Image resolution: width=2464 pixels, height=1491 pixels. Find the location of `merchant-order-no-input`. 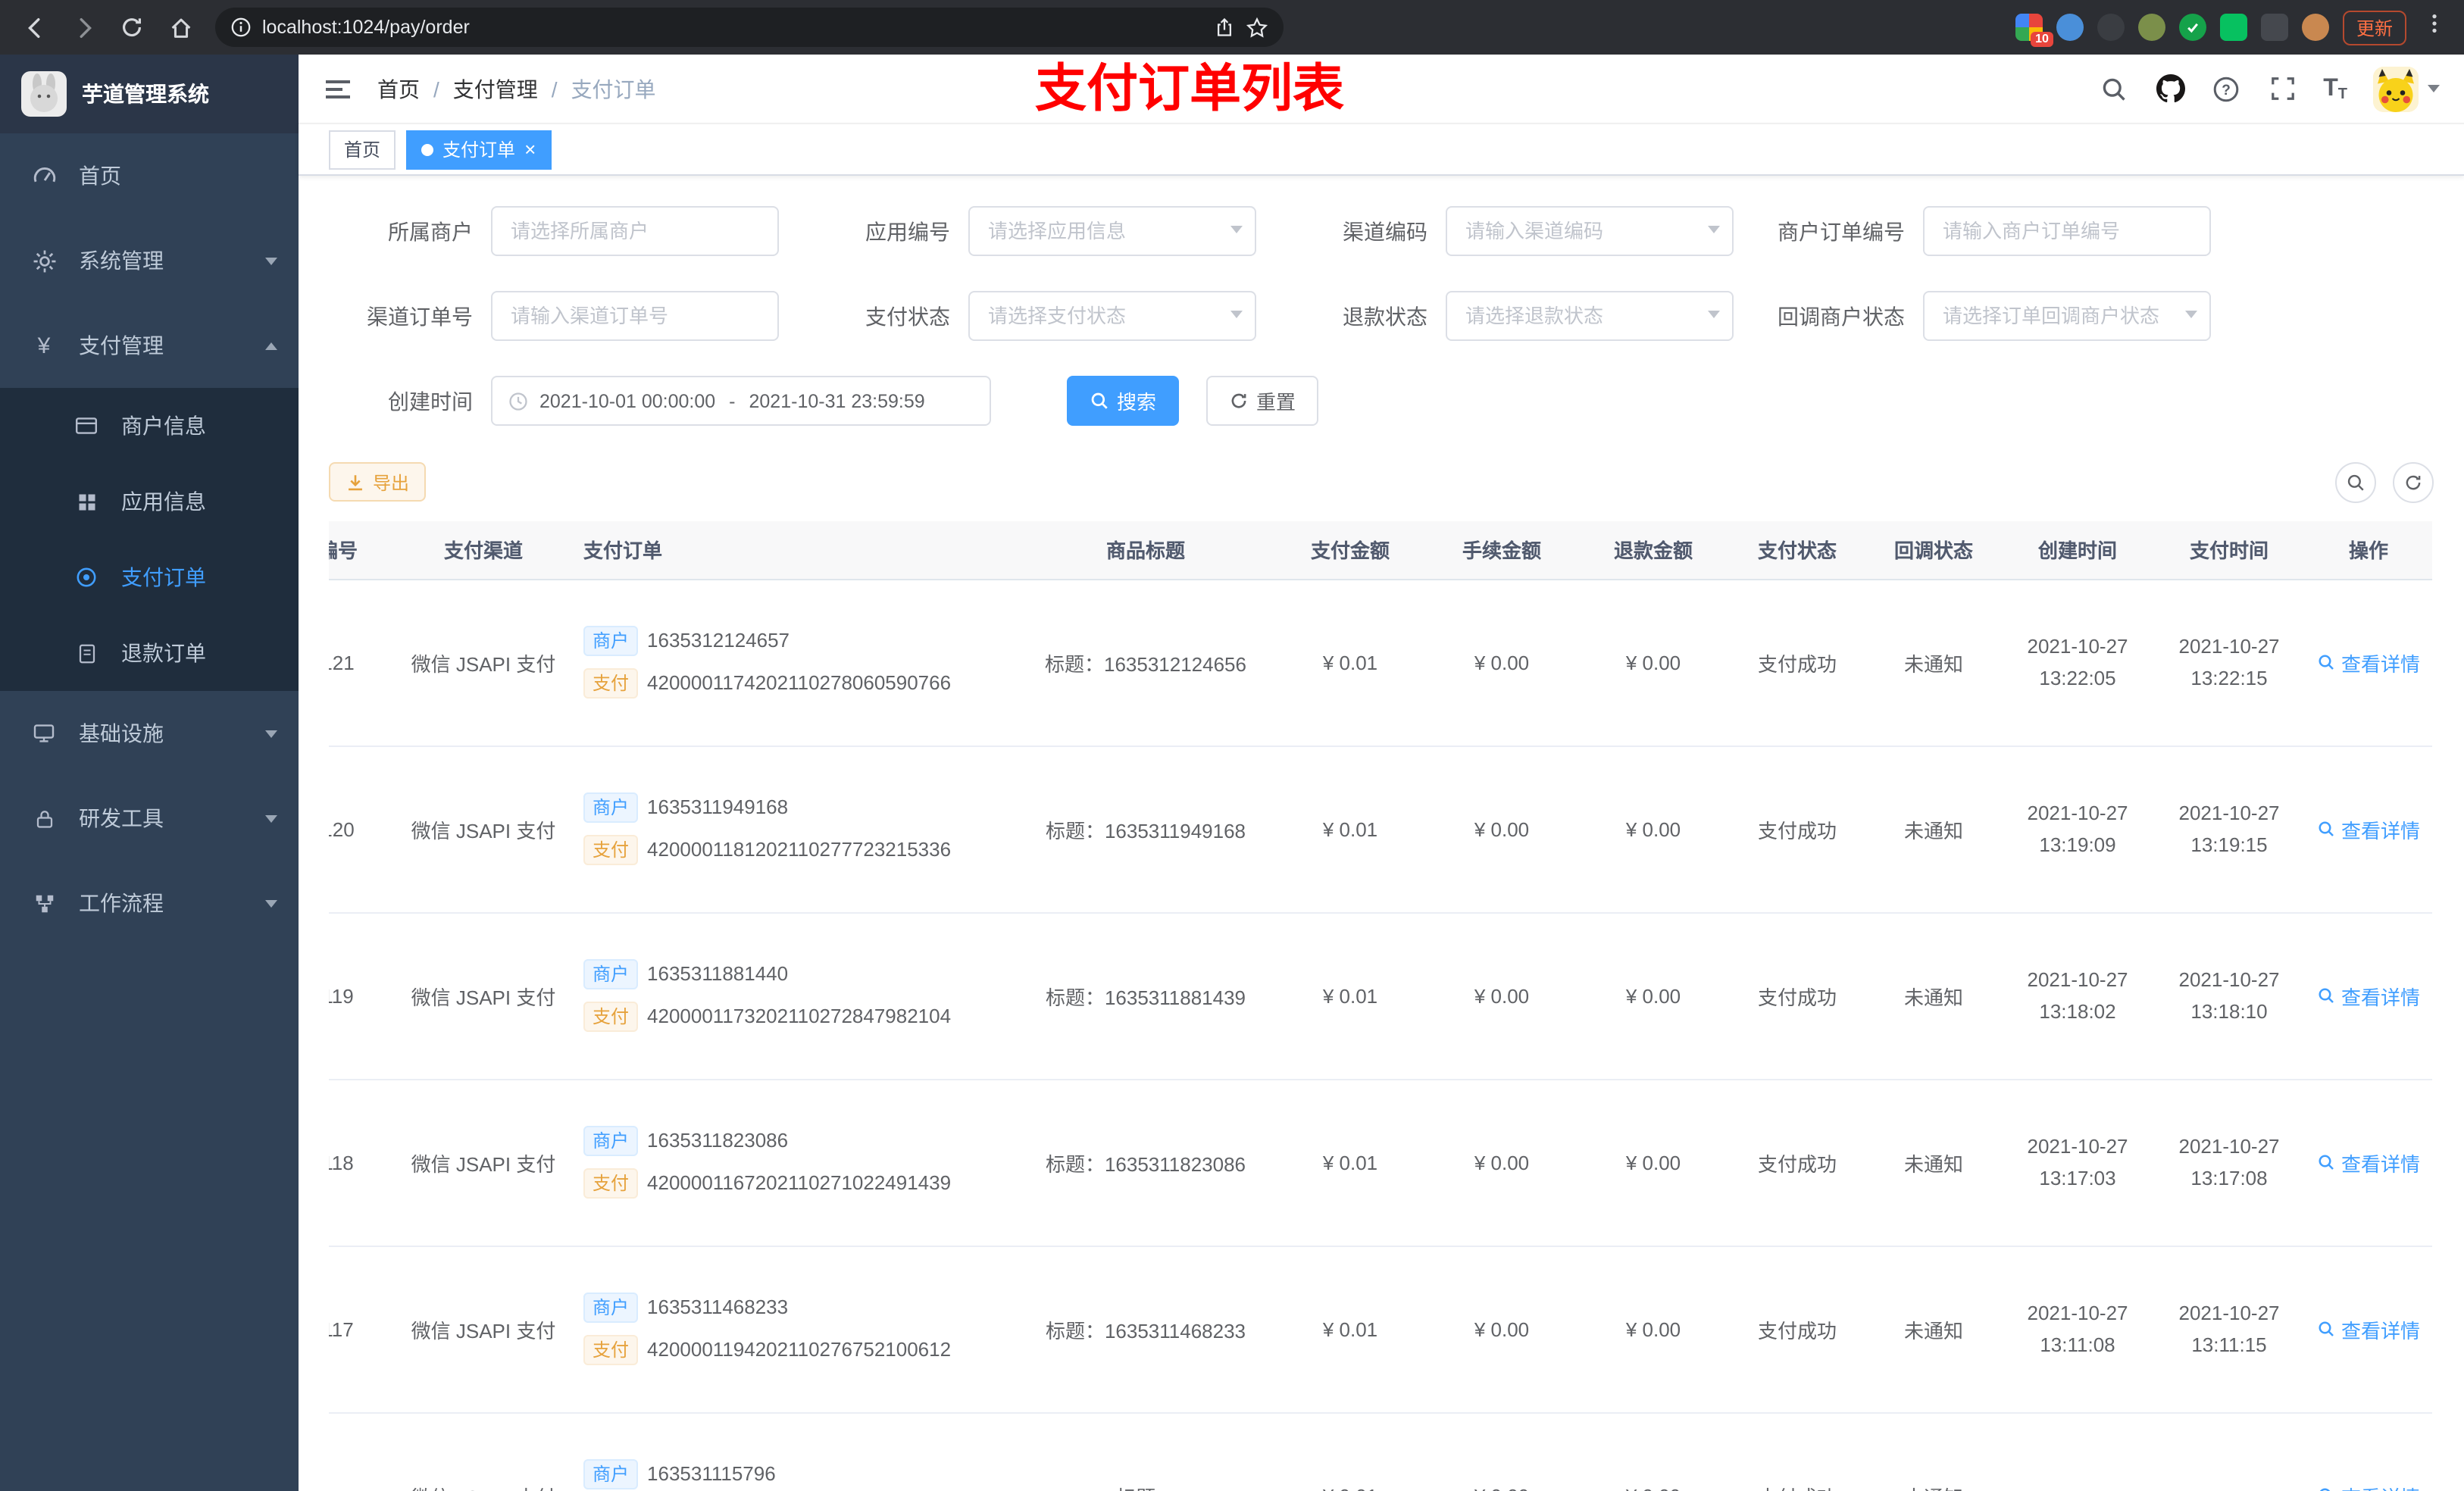

merchant-order-no-input is located at coordinates (2067, 231).